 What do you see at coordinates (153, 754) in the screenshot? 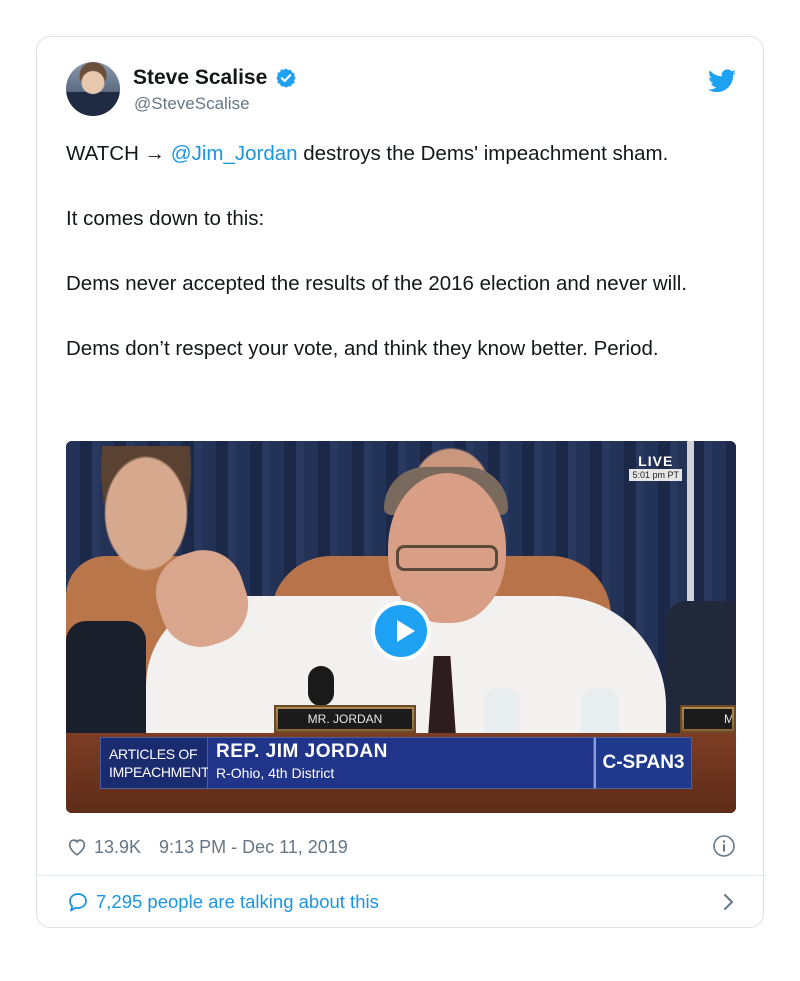
I see `segment-line-1: ARTICLES OF` at bounding box center [153, 754].